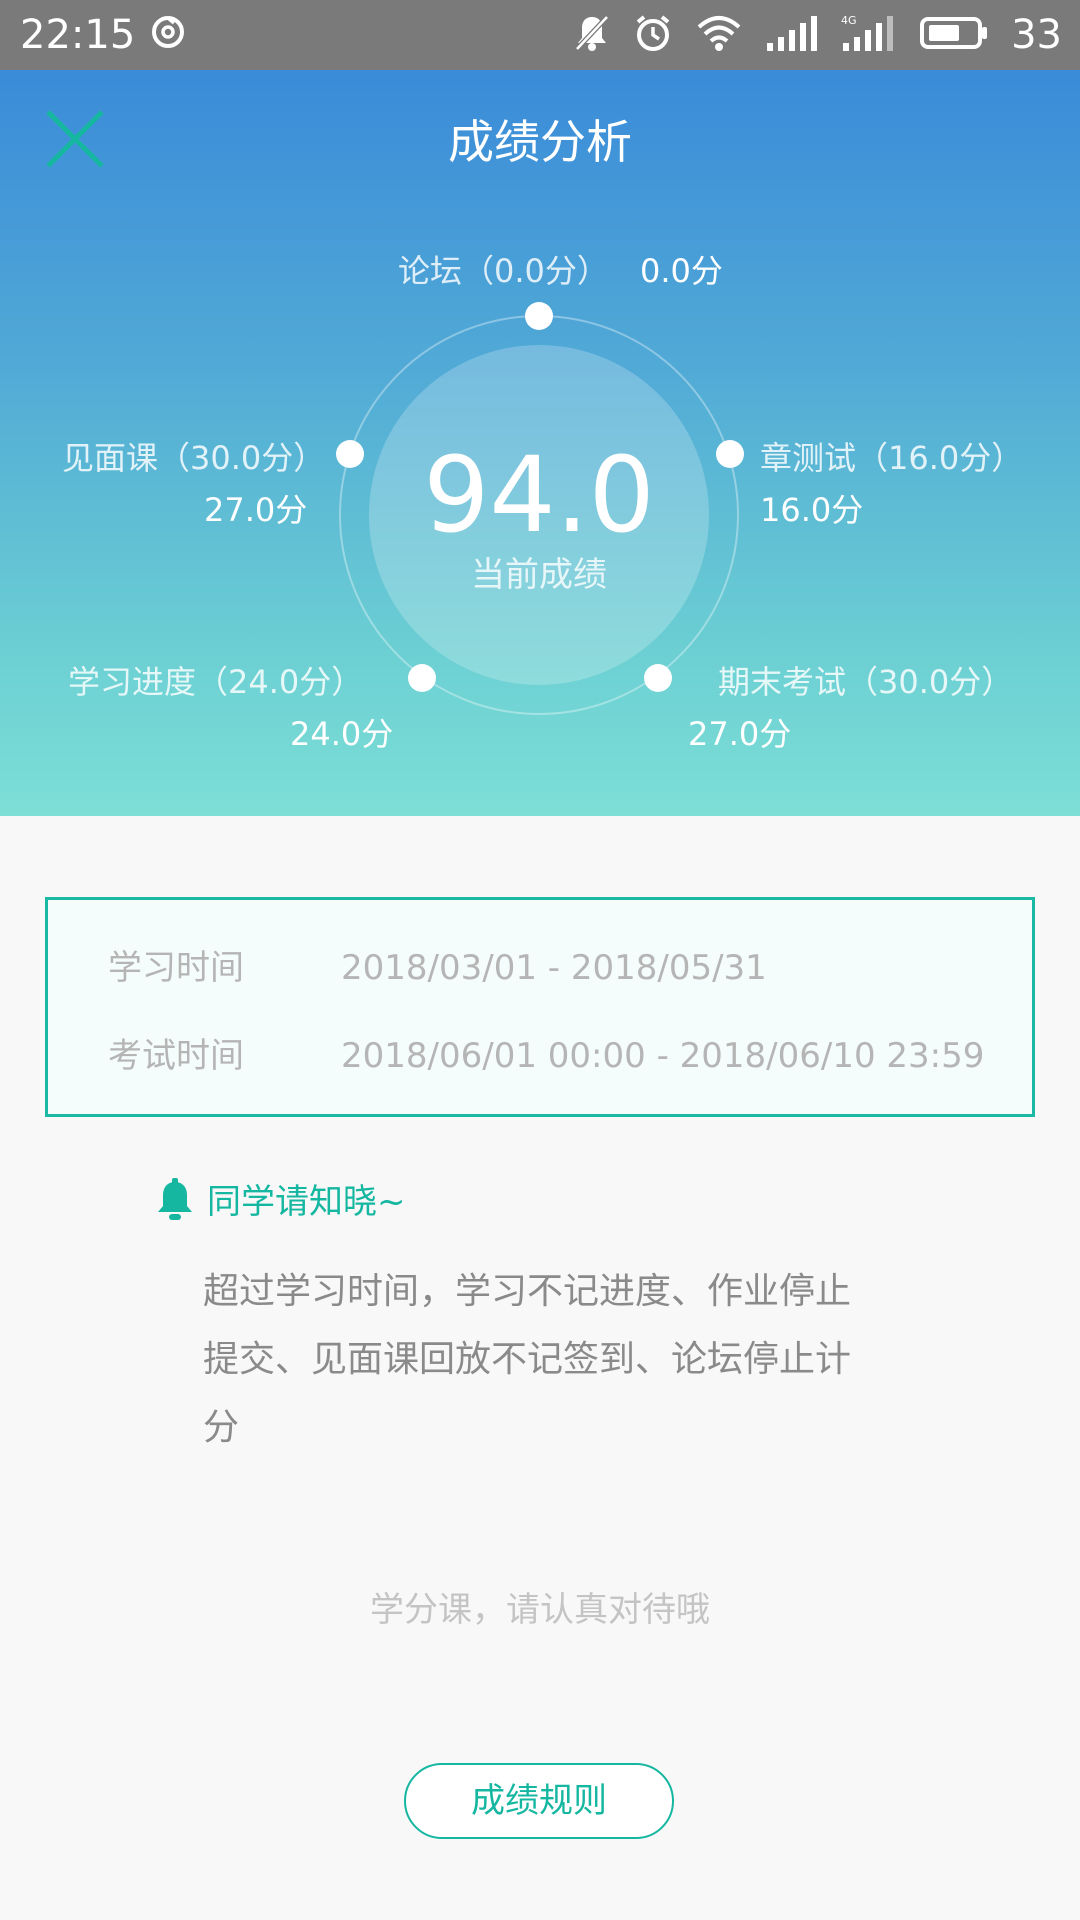  What do you see at coordinates (539, 316) in the screenshot?
I see `forum-dot` at bounding box center [539, 316].